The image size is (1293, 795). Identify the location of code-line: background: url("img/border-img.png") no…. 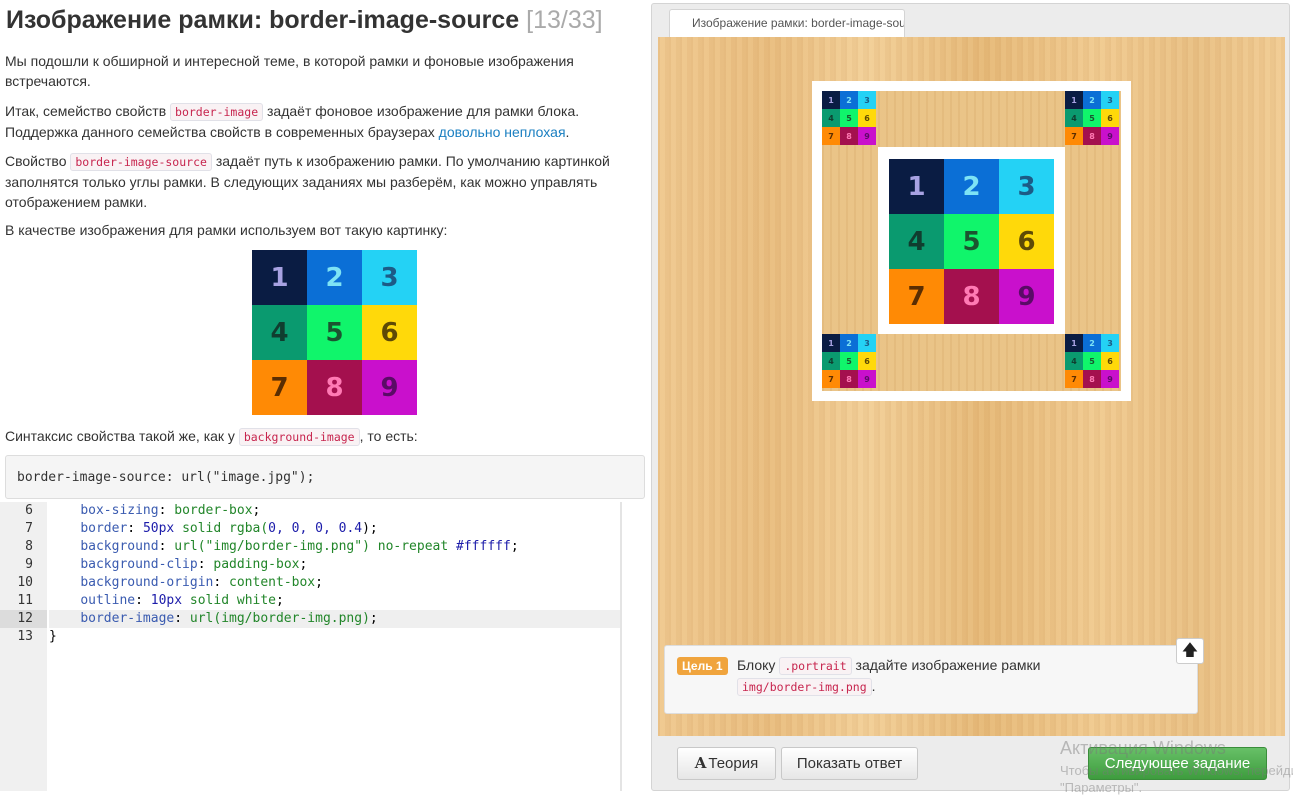
(334, 547).